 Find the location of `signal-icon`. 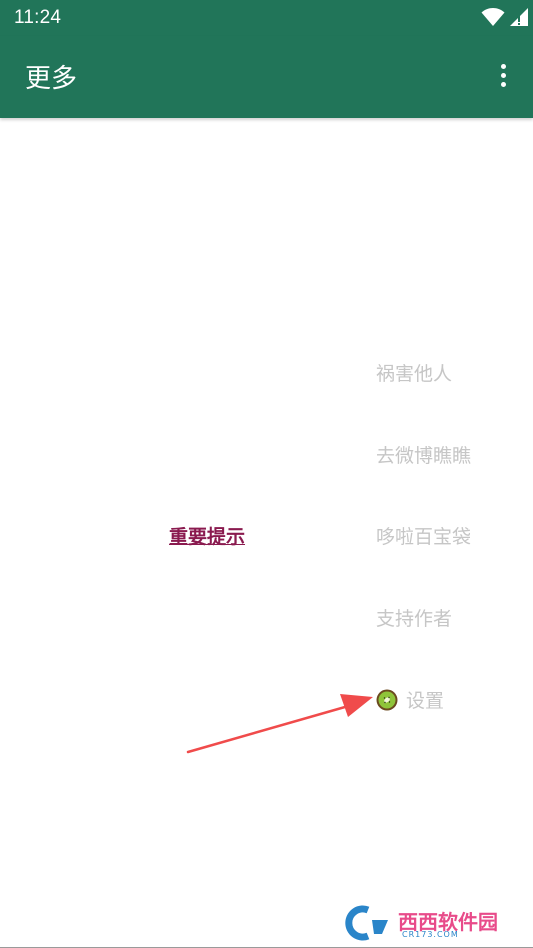

signal-icon is located at coordinates (519, 17).